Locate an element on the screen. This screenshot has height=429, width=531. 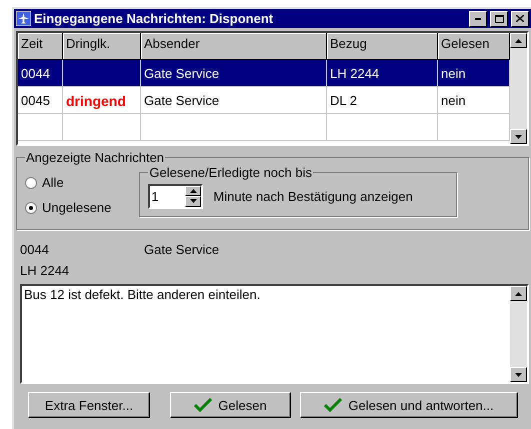
maximize-button is located at coordinates (499, 18).